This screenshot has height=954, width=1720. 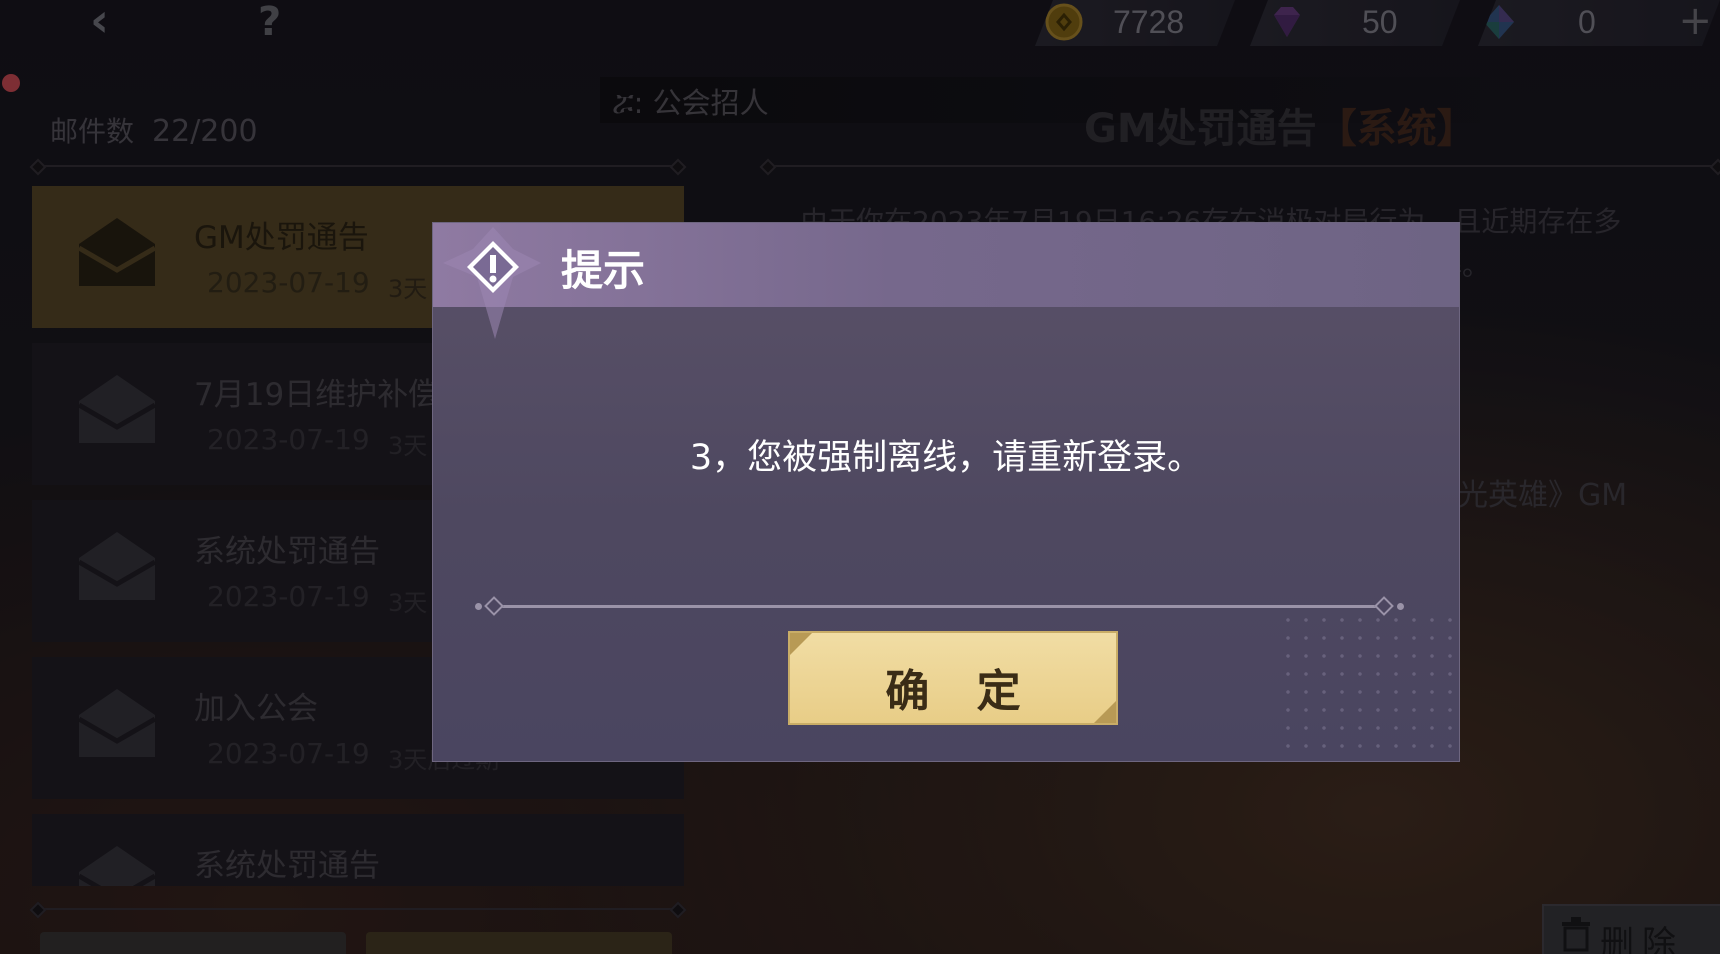 What do you see at coordinates (961, 691) in the screenshot?
I see `confirm-label: 确 定` at bounding box center [961, 691].